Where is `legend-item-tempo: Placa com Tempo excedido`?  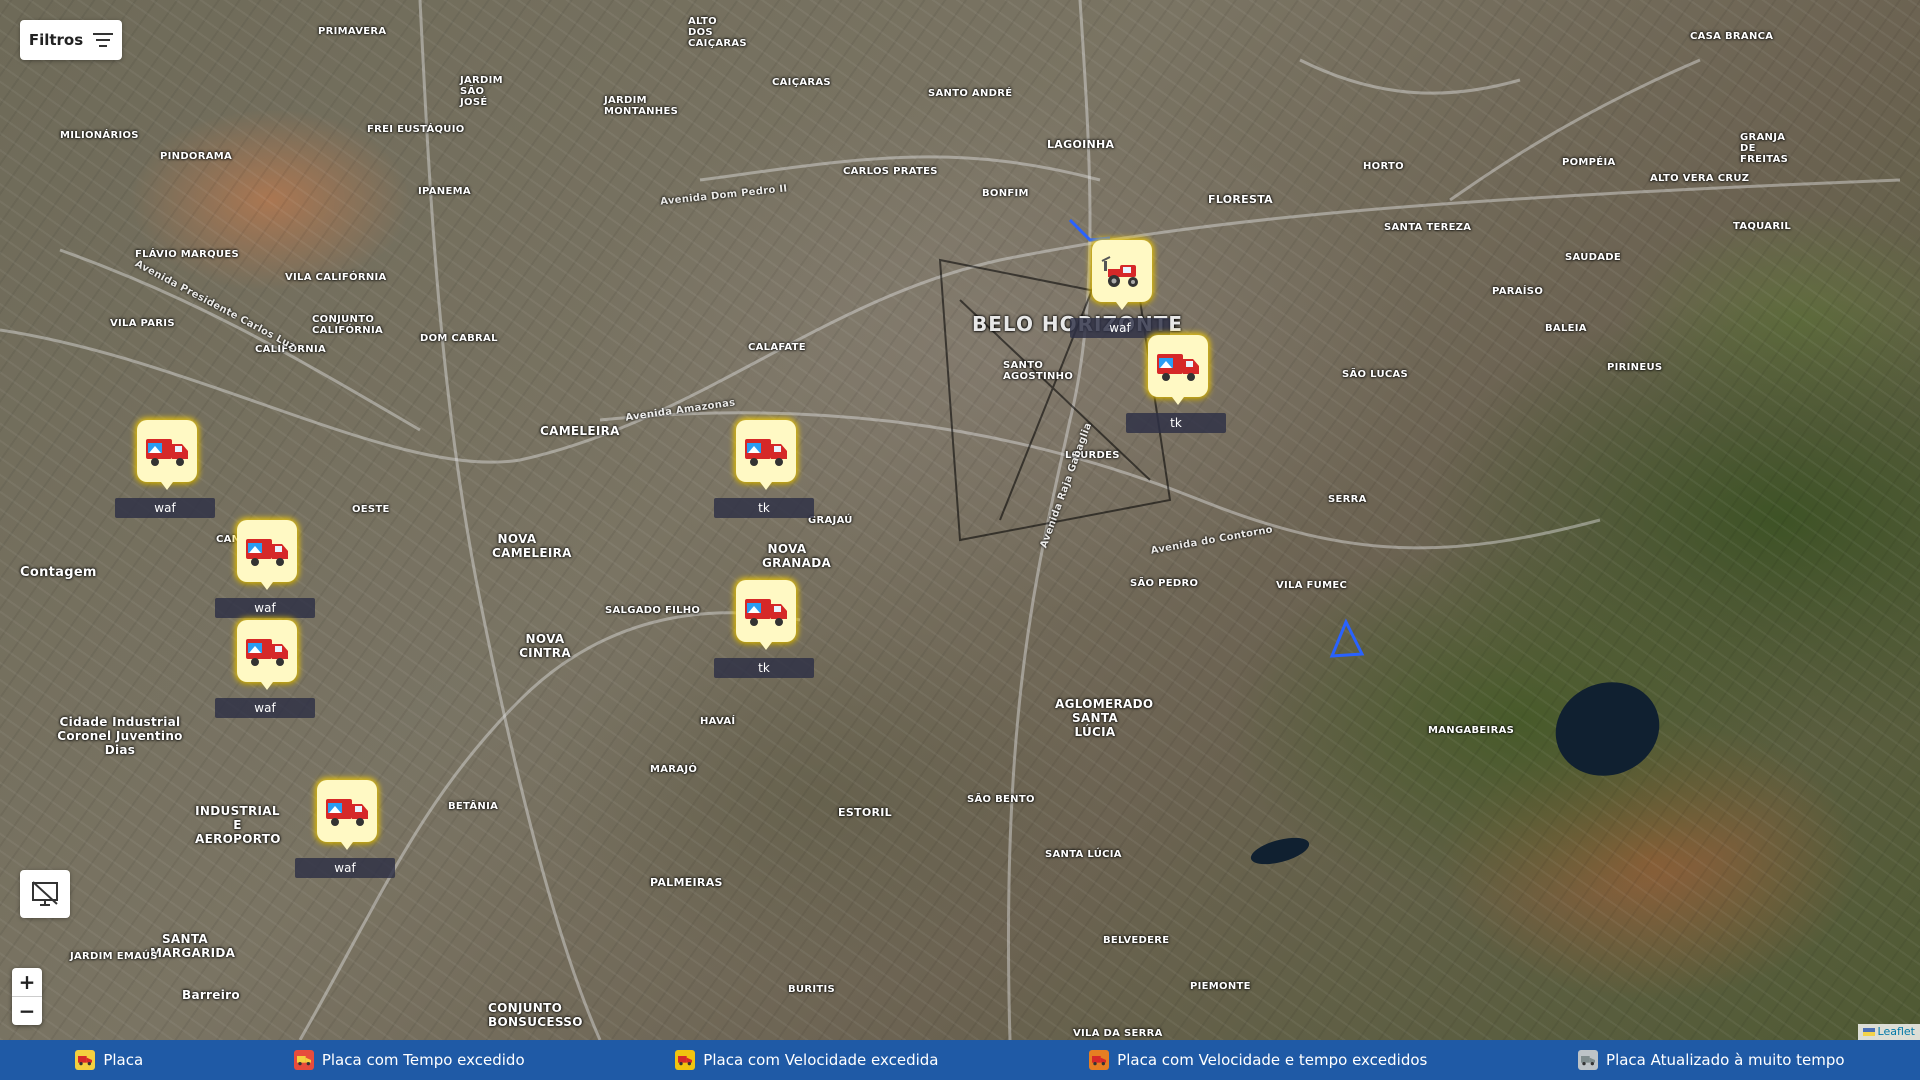
legend-item-tempo: Placa com Tempo excedido is located at coordinates (409, 1060).